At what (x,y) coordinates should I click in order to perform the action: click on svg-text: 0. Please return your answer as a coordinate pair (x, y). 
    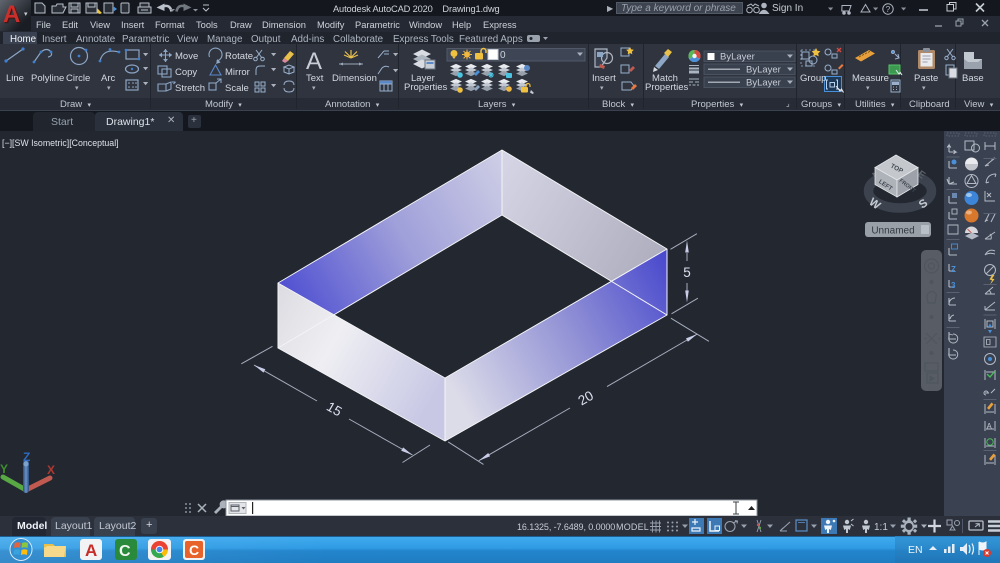
    Looking at the image, I should click on (503, 55).